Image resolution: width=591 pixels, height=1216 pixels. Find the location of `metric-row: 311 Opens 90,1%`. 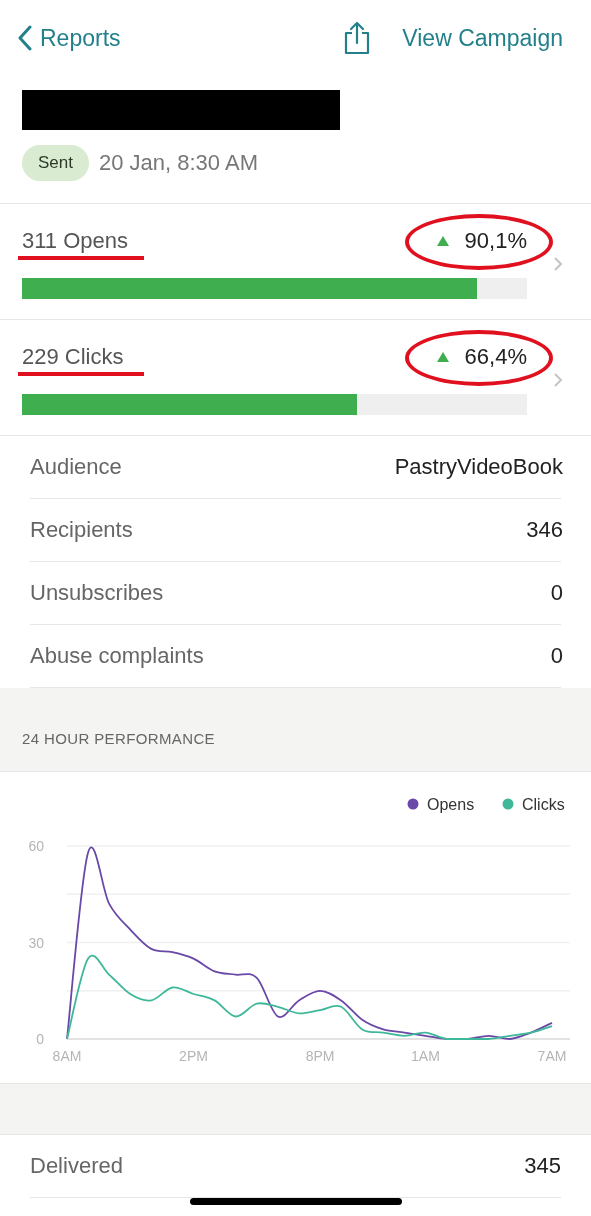

metric-row: 311 Opens 90,1% is located at coordinates (295, 261).